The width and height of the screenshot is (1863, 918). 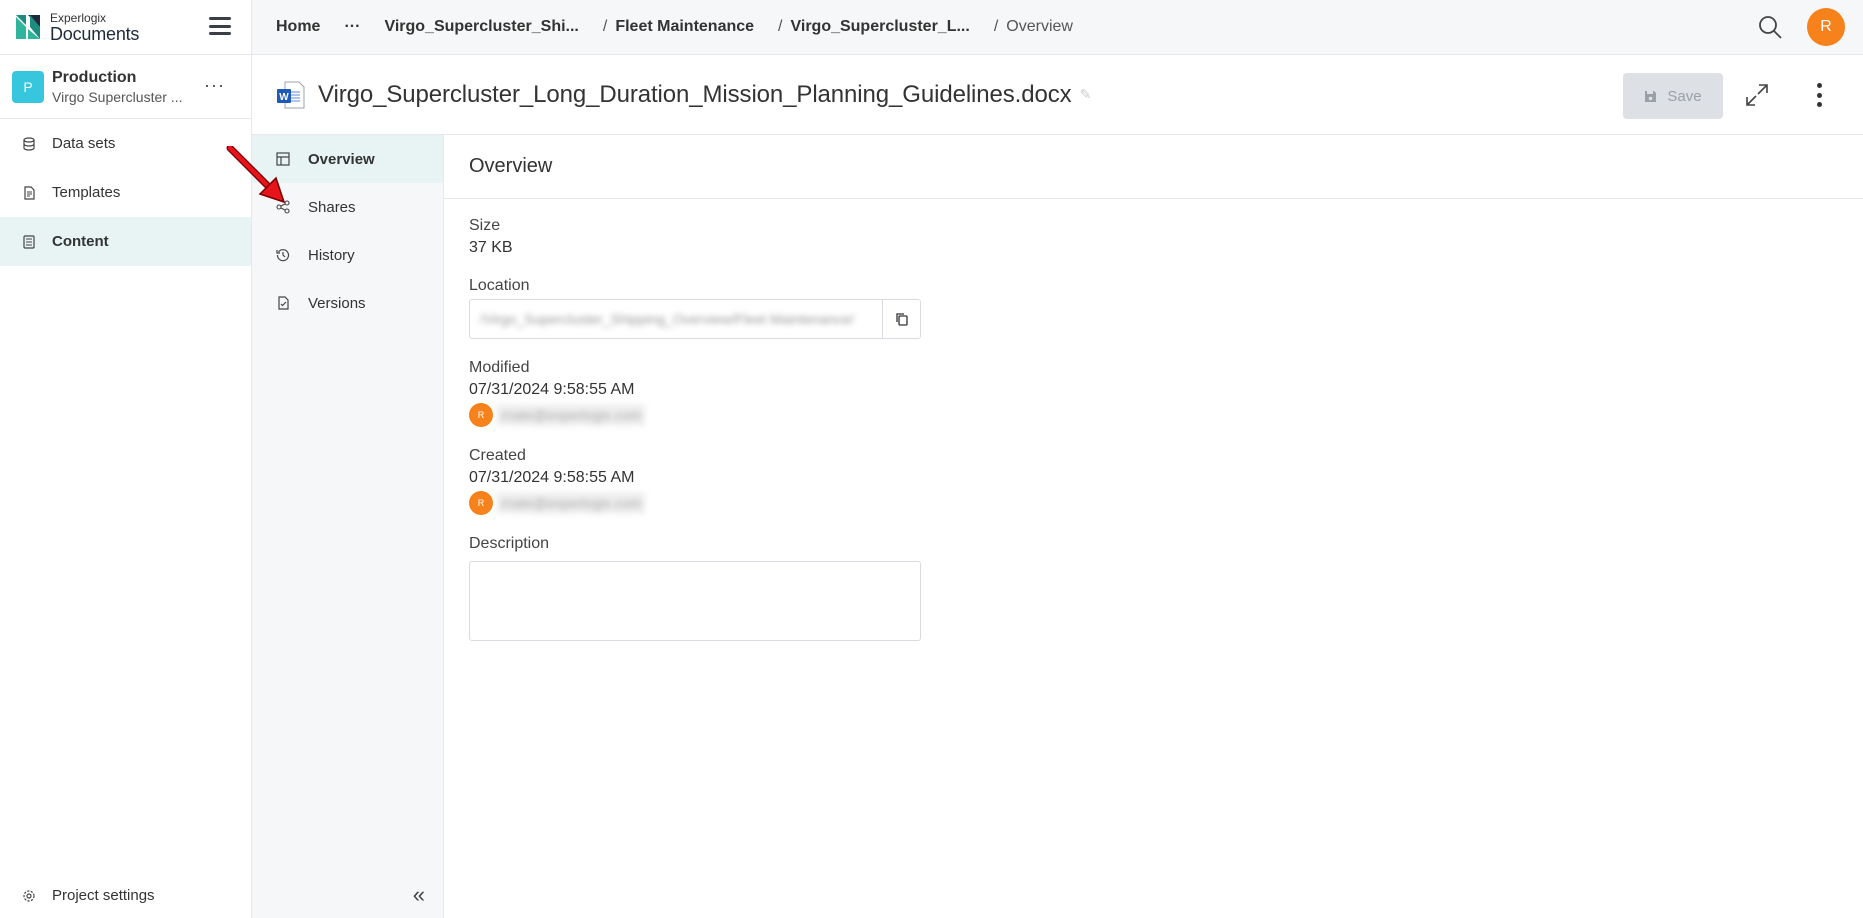 What do you see at coordinates (29, 241) in the screenshot?
I see `content-icon` at bounding box center [29, 241].